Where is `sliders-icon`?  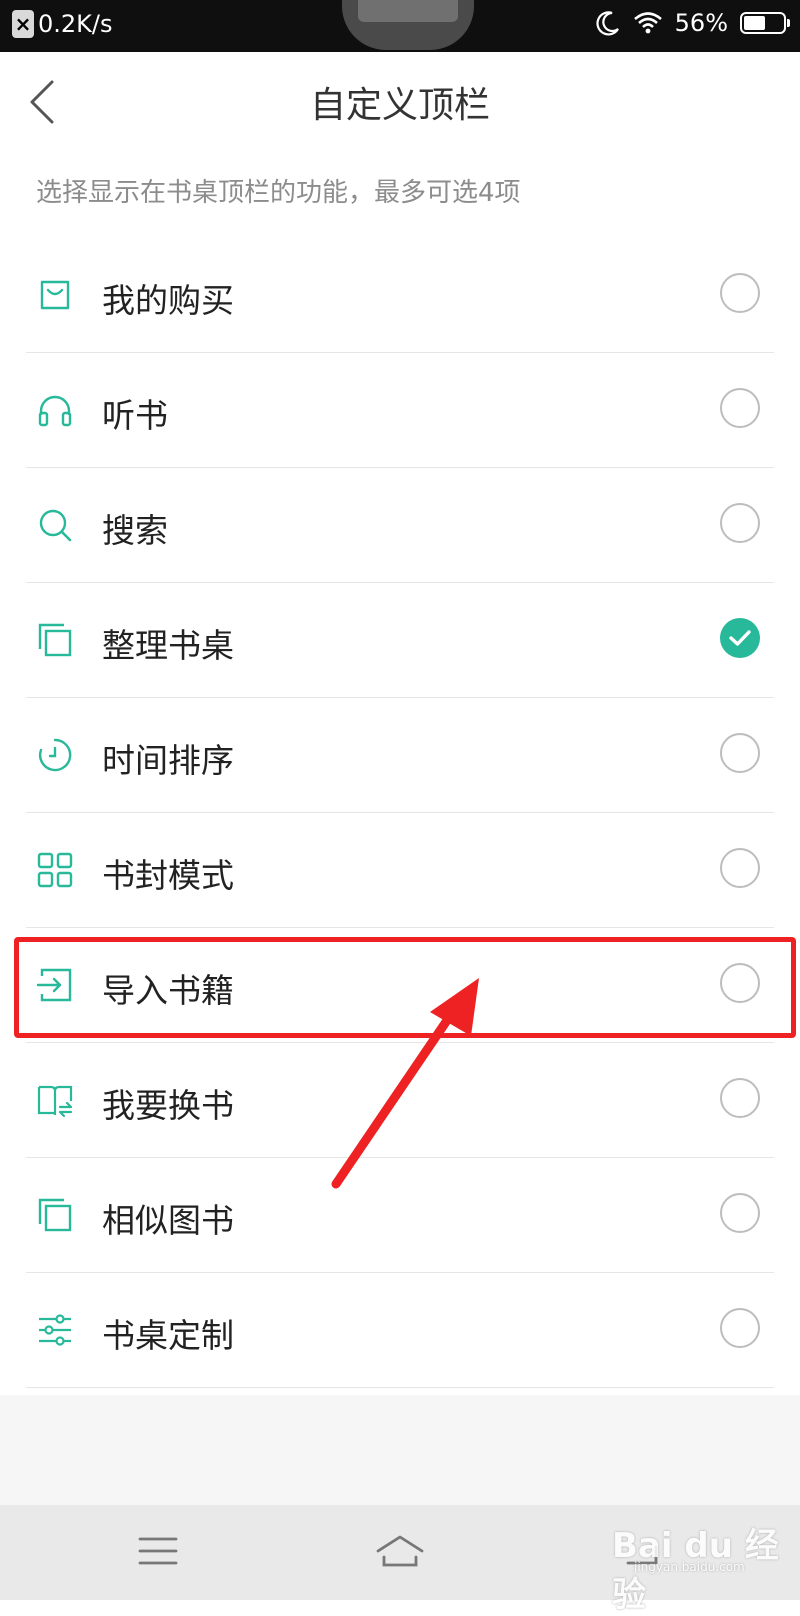
sliders-icon is located at coordinates (55, 1330).